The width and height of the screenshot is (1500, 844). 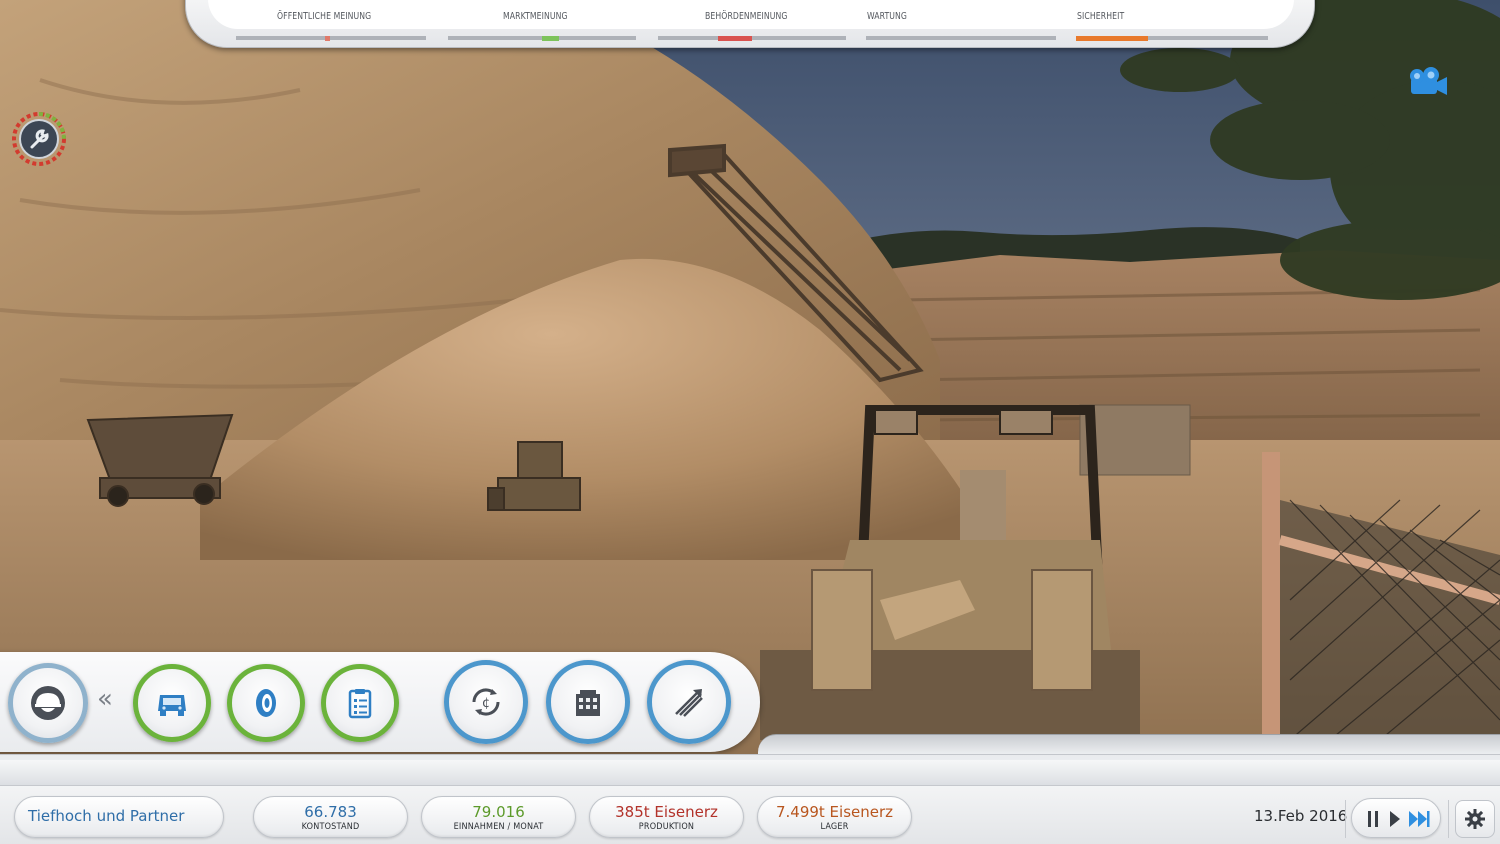 What do you see at coordinates (550, 38) in the screenshot?
I see `meter-marker-market-opinion` at bounding box center [550, 38].